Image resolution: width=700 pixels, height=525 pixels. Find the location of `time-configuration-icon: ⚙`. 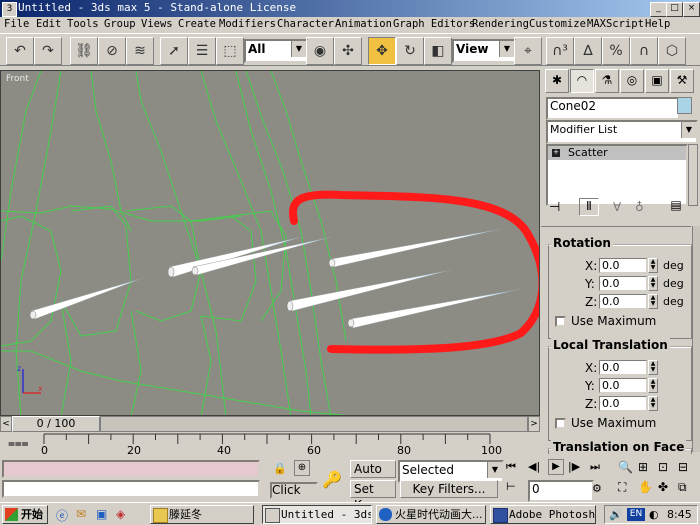

time-configuration-icon: ⚙ is located at coordinates (597, 488).